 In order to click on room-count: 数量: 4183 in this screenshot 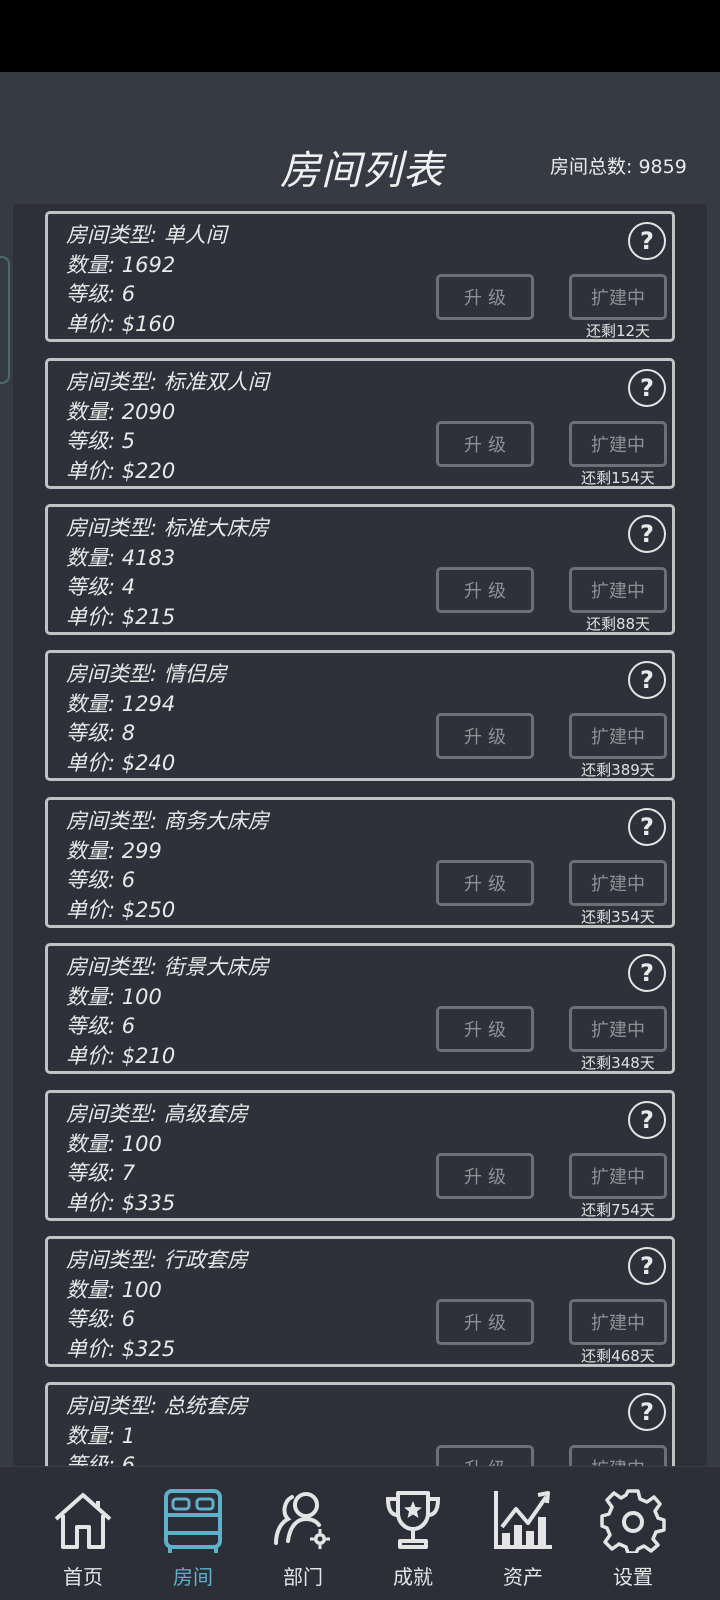, I will do `click(121, 558)`.